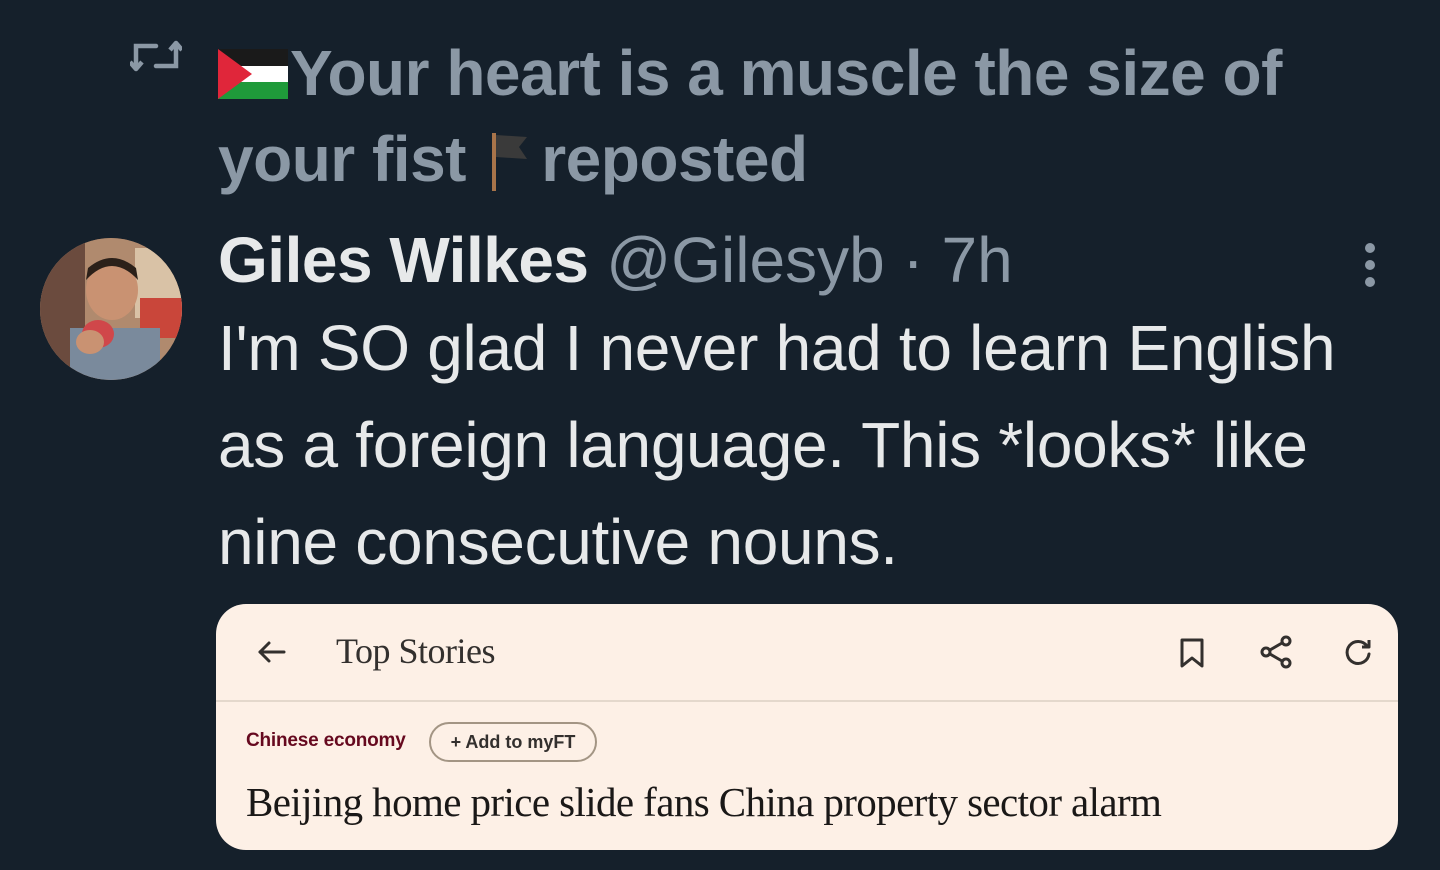 The image size is (1440, 870). I want to click on bookmark-icon, so click(1192, 653).